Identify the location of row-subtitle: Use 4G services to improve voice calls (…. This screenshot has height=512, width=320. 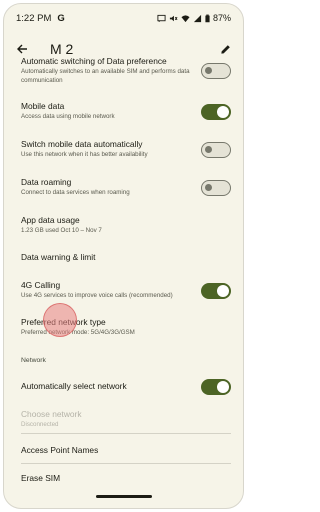
(97, 295).